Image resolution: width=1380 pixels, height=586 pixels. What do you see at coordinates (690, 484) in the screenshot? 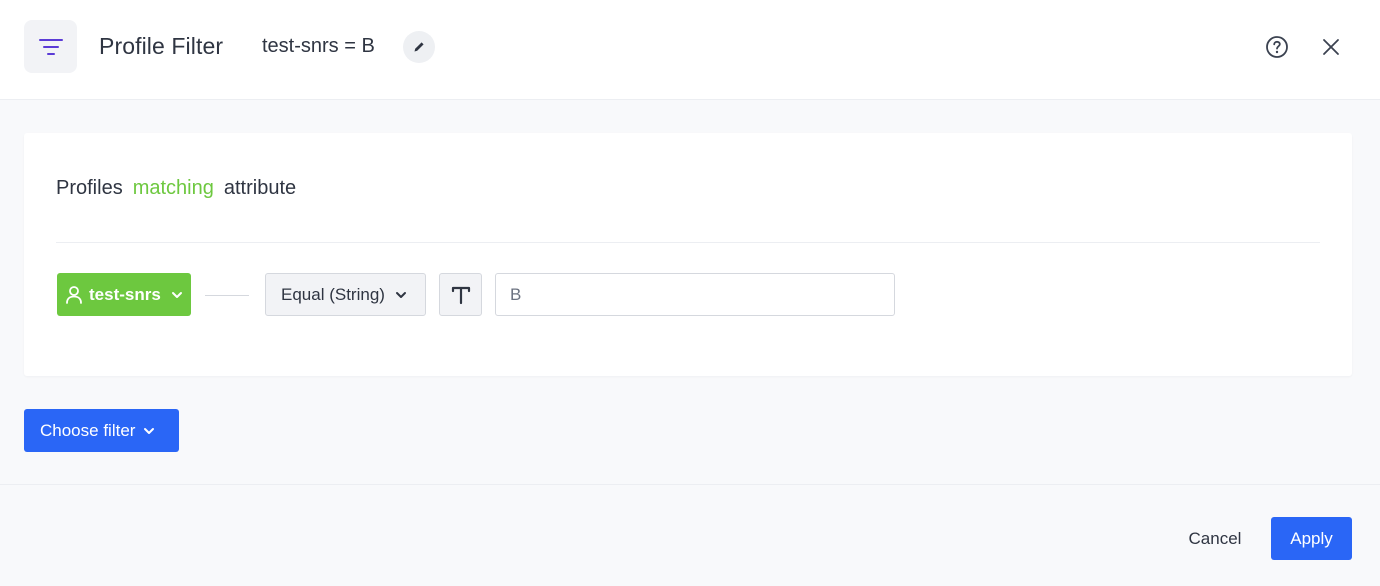
I see `footer-divider` at bounding box center [690, 484].